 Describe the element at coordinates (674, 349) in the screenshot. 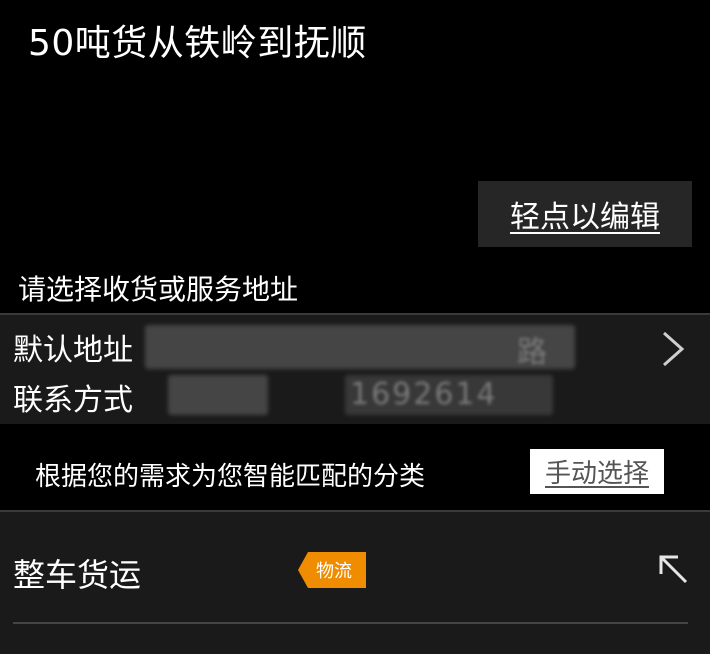

I see `chevron-right-icon` at that location.